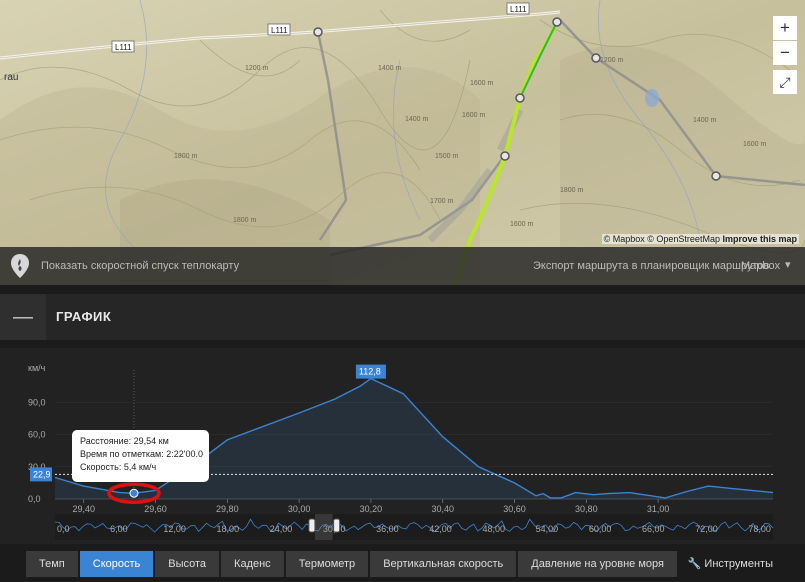  What do you see at coordinates (760, 266) in the screenshot?
I see `map-style-select: Mapbox` at bounding box center [760, 266].